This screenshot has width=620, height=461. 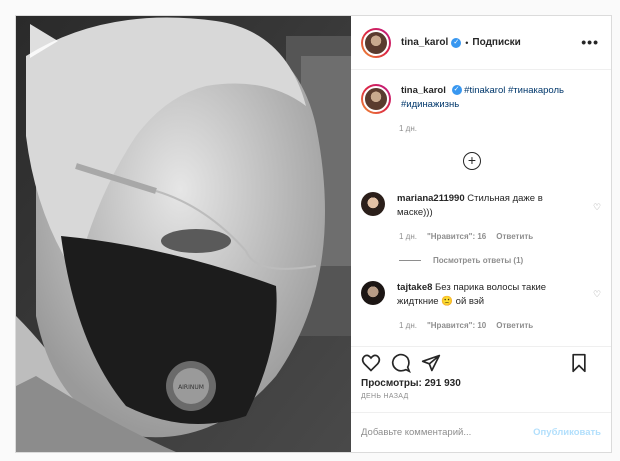 I want to click on caption-username: tina_karol, so click(x=423, y=90).